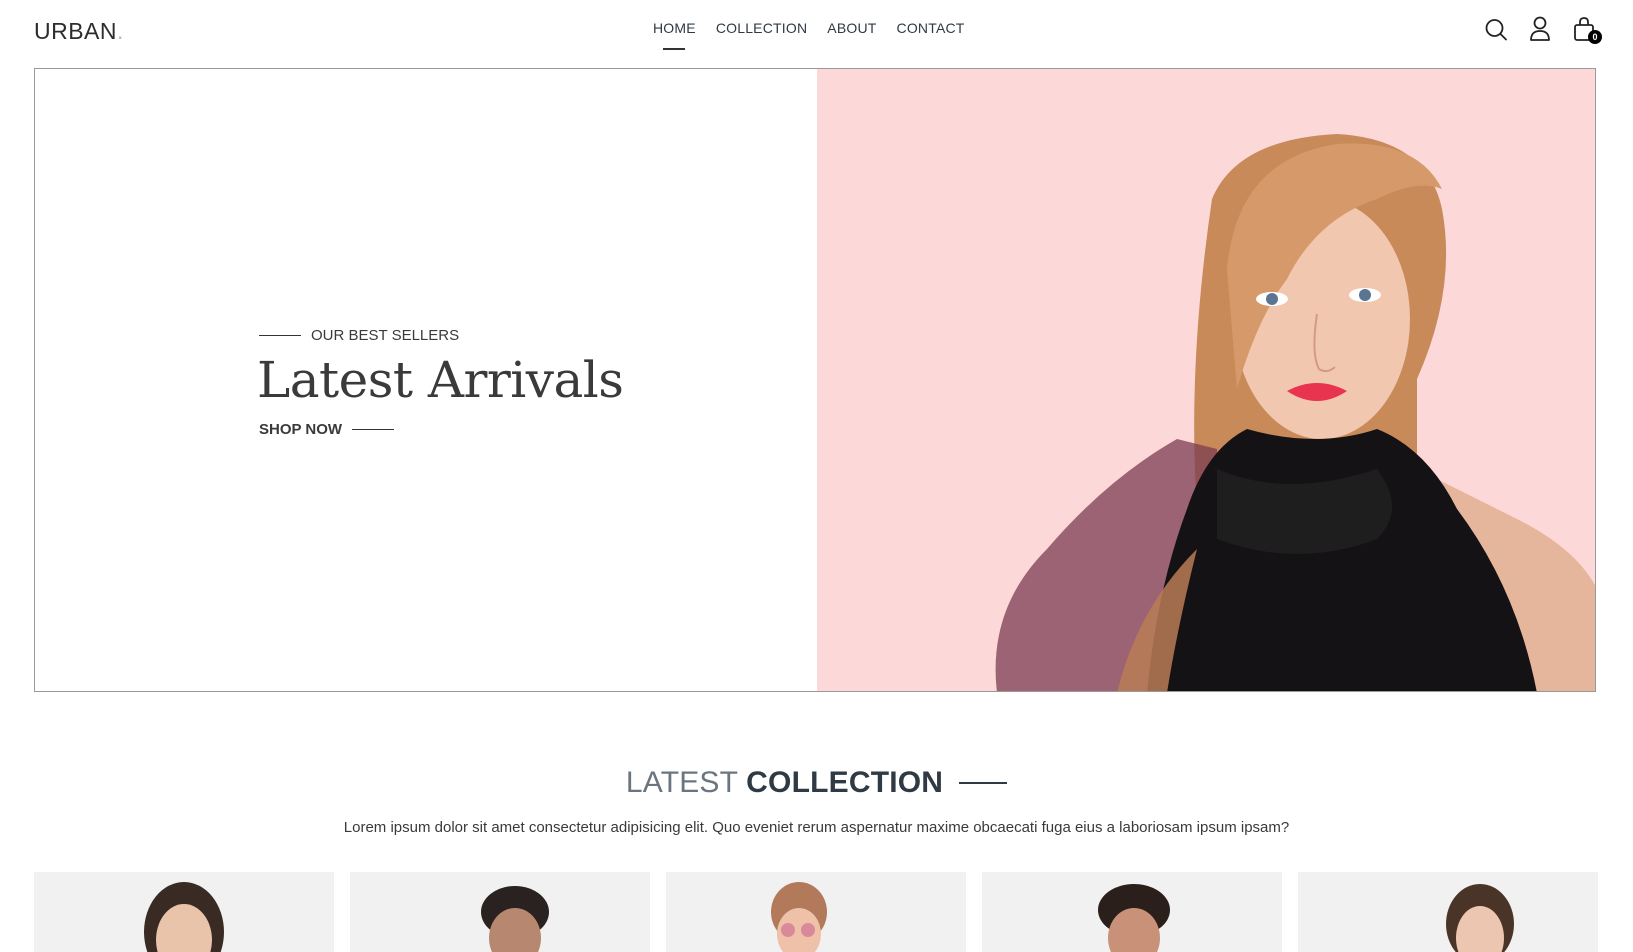 The image size is (1633, 952). I want to click on product-grid, so click(816, 912).